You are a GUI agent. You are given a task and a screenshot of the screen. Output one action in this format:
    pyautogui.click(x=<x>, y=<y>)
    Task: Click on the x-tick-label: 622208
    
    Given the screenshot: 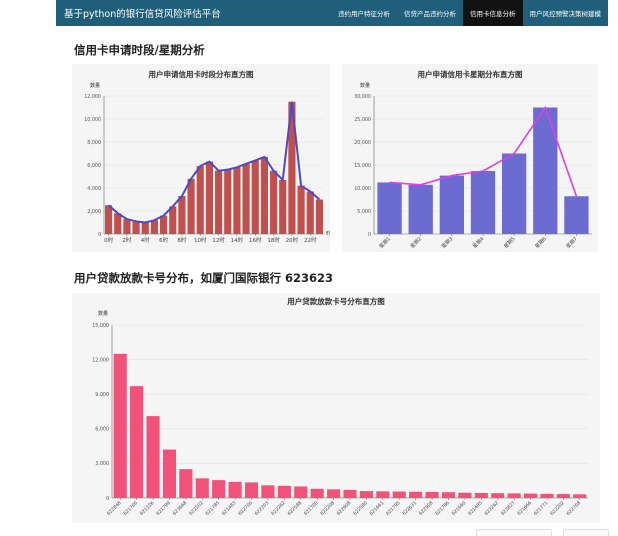 What is the action you would take?
    pyautogui.click(x=327, y=508)
    